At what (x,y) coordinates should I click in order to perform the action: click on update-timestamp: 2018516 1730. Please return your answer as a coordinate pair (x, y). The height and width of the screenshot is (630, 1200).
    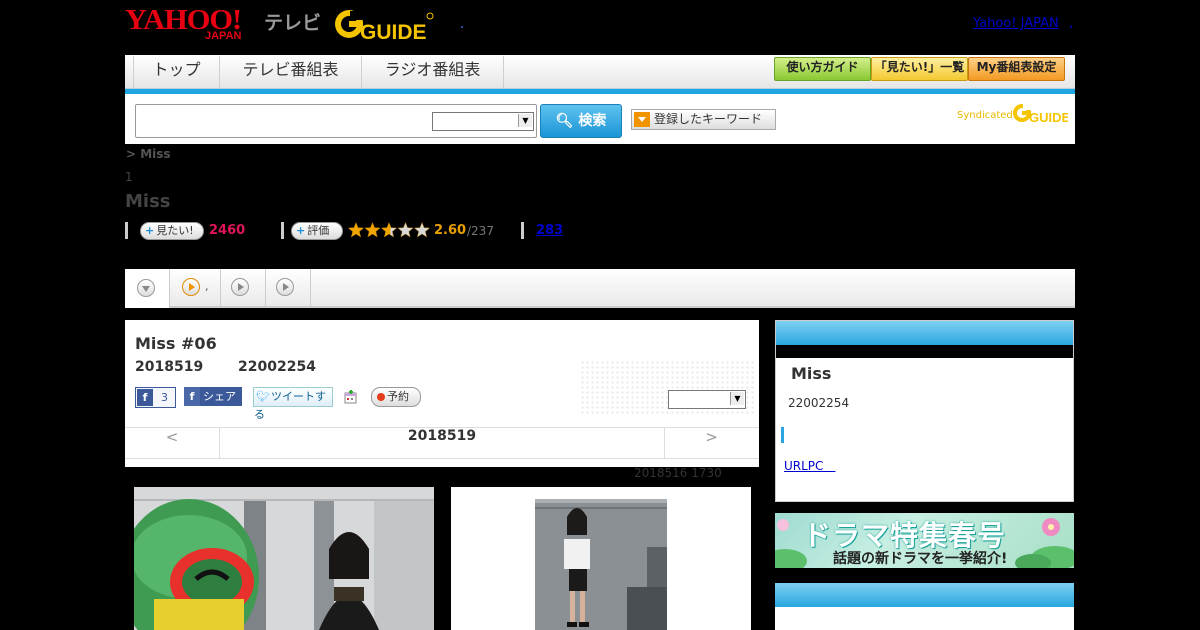
    Looking at the image, I should click on (678, 473).